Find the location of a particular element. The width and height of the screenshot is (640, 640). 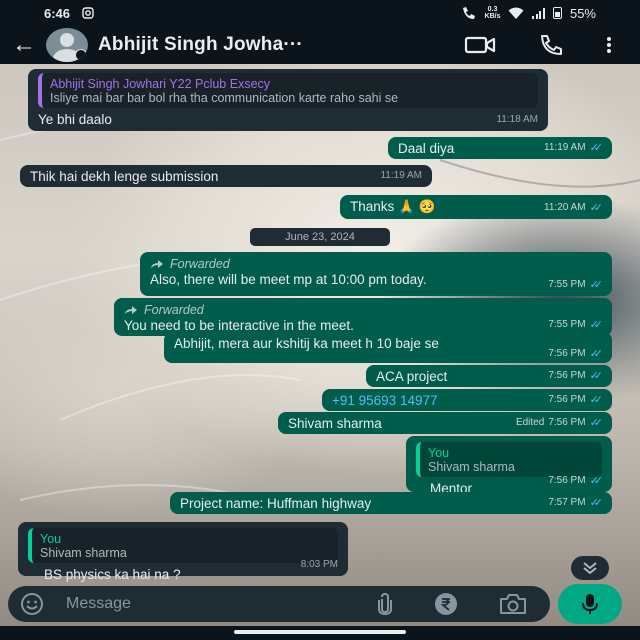

home-gesture-handle is located at coordinates (320, 632).